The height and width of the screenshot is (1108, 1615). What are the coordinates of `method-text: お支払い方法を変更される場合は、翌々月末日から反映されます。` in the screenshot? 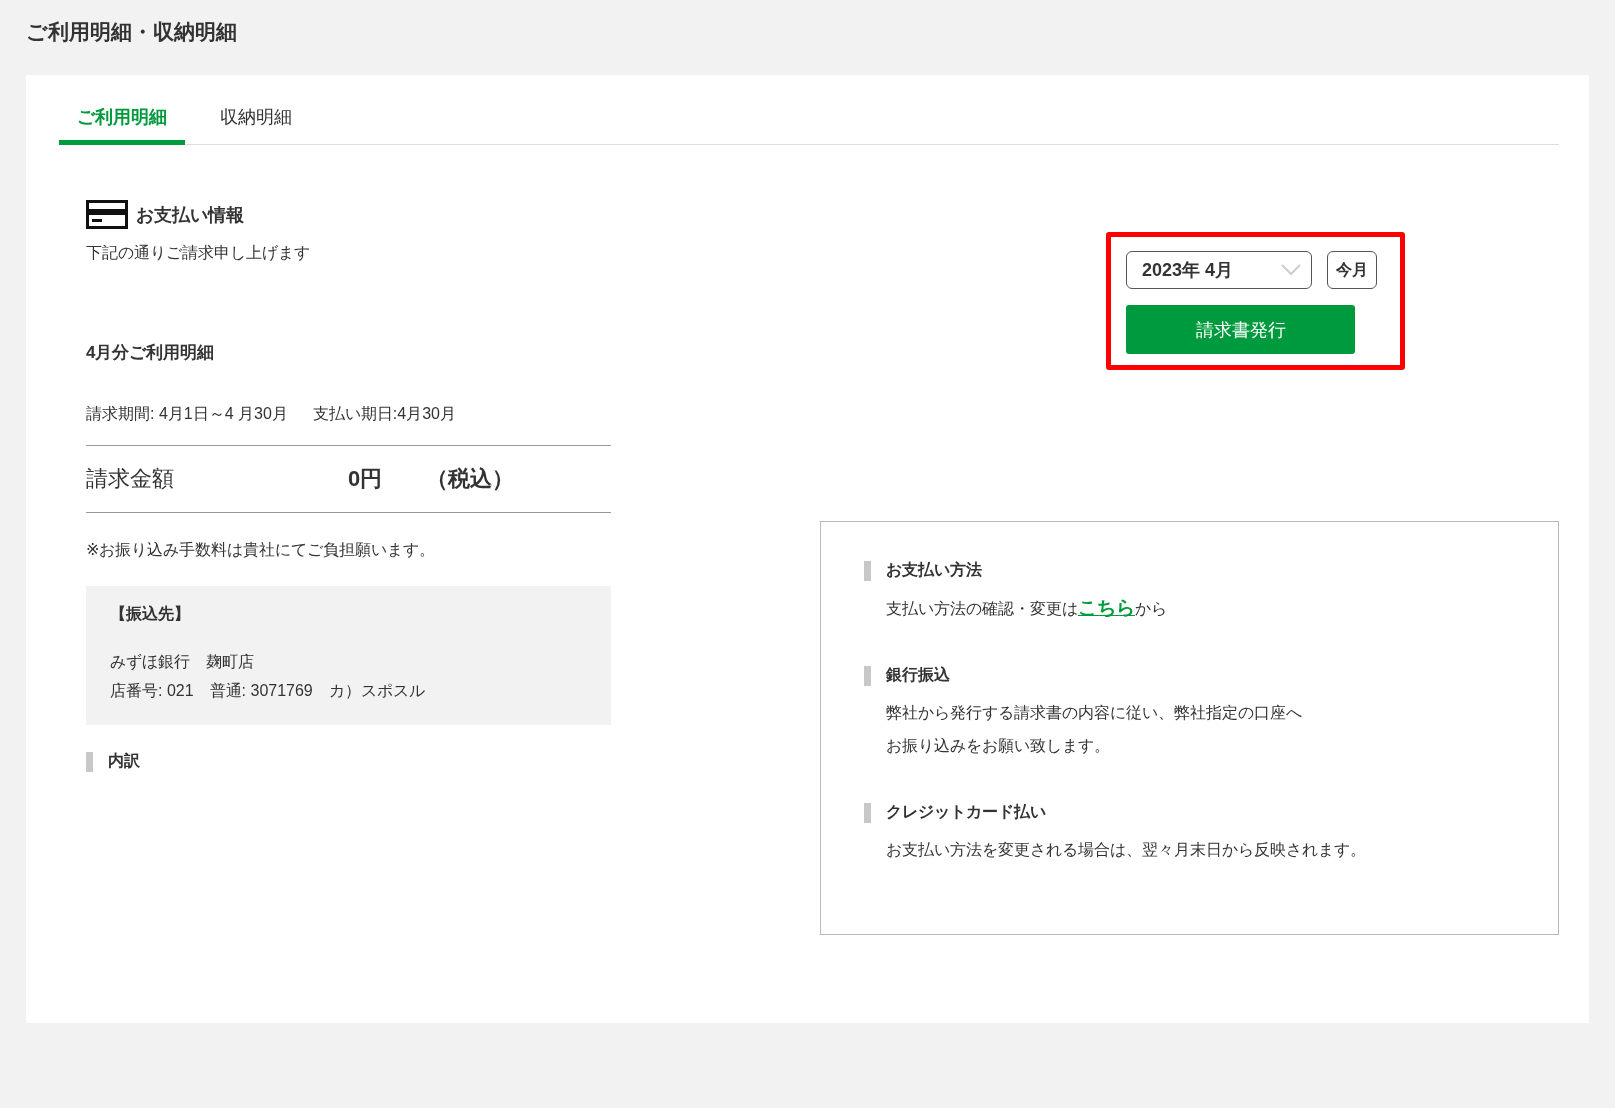 It's located at (1126, 850).